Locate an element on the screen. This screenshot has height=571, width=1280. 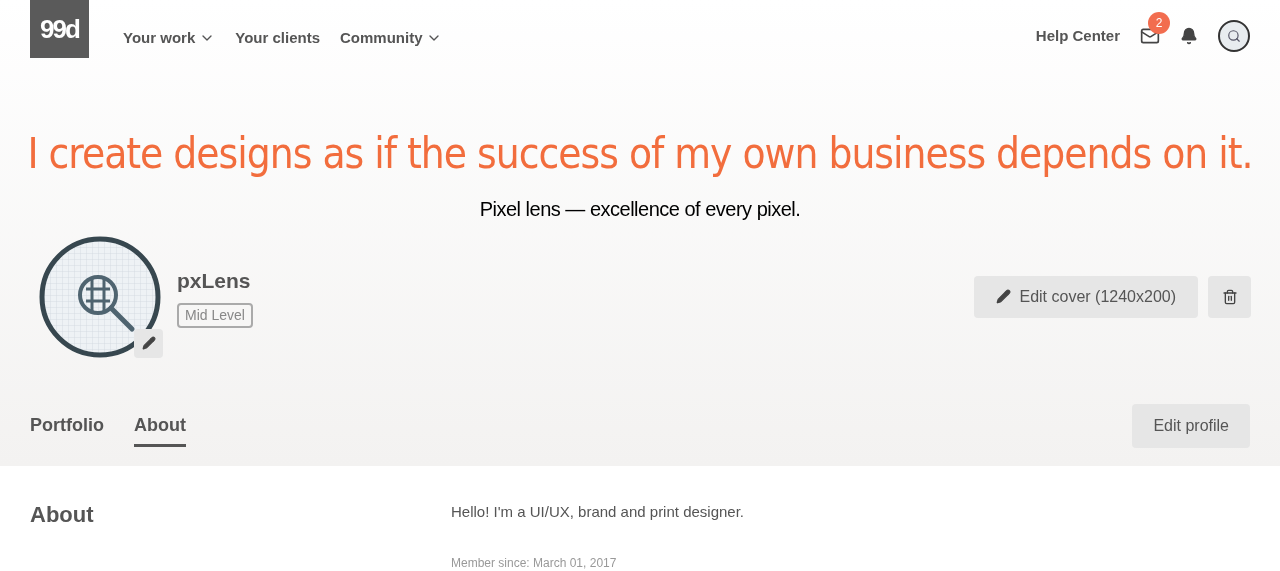
search-button is located at coordinates (1234, 36).